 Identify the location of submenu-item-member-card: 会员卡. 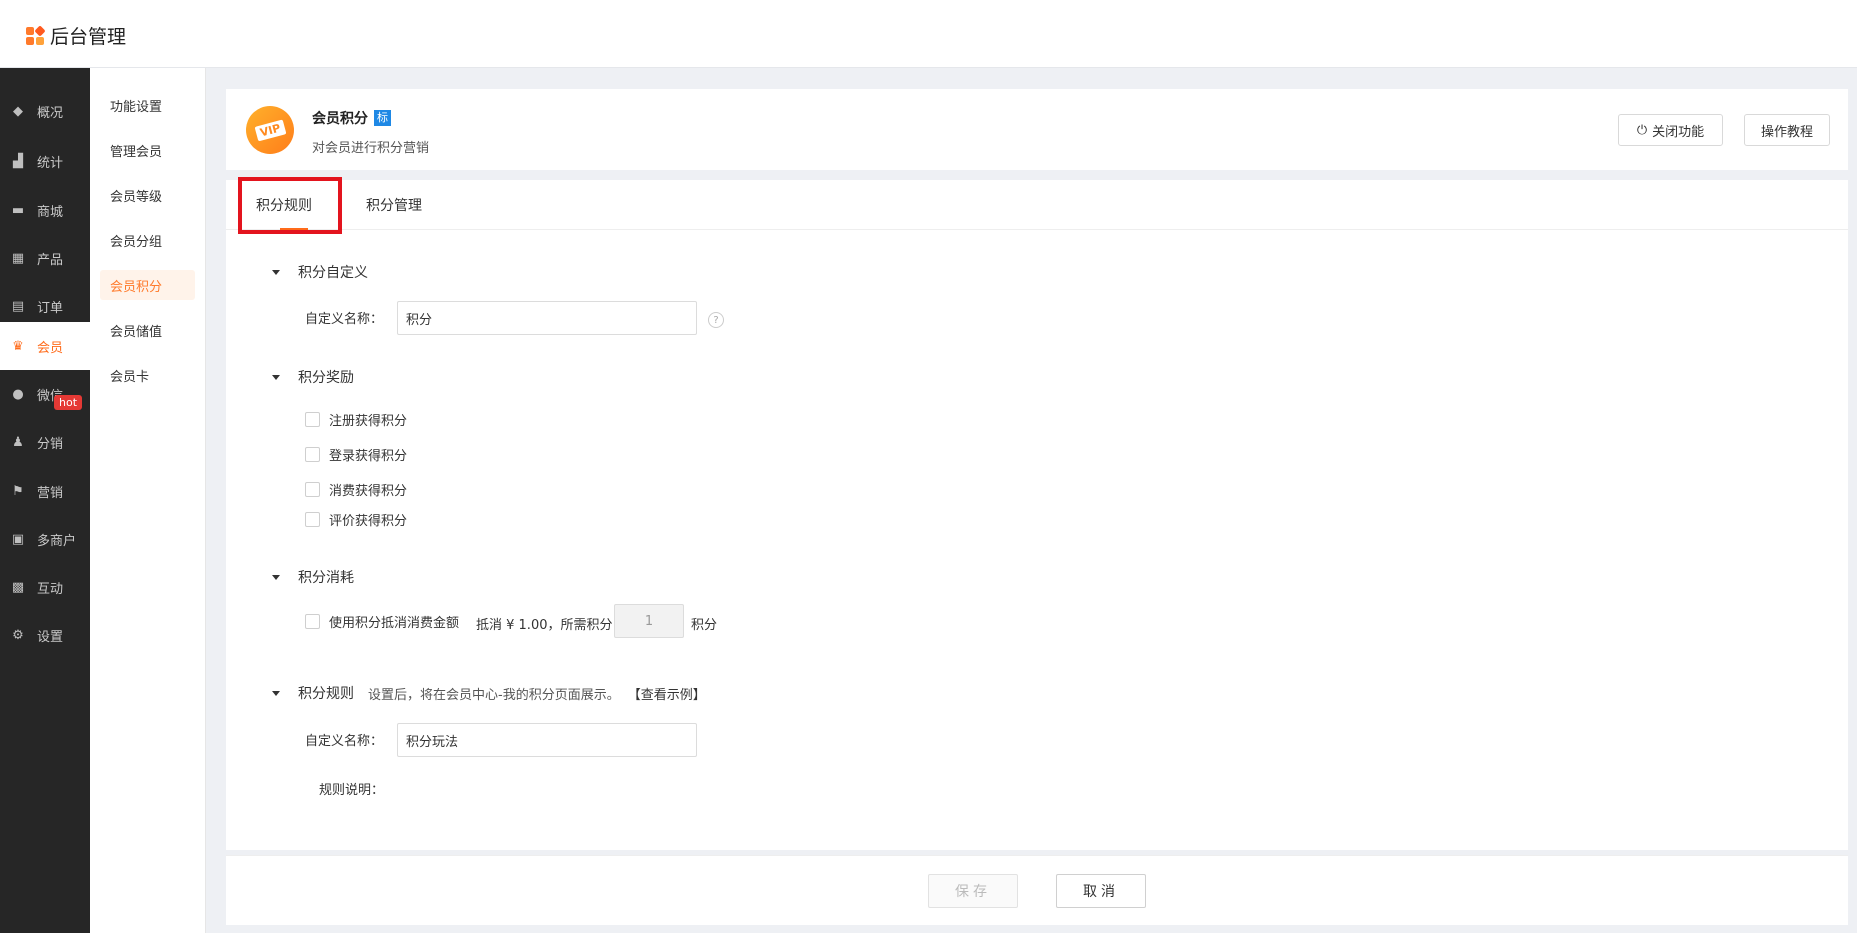
(147, 375).